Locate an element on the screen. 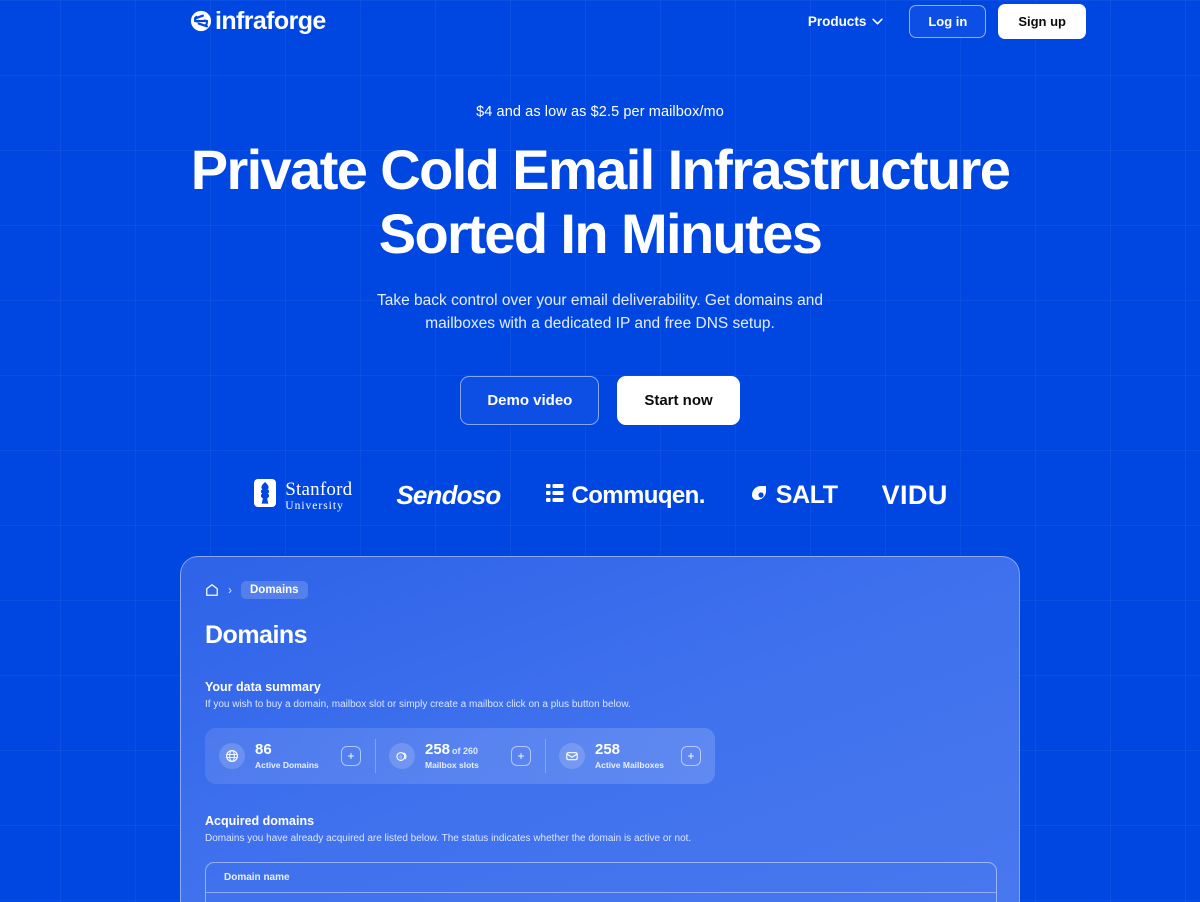 The width and height of the screenshot is (1200, 902). dashboard-page-title: Domains is located at coordinates (256, 634).